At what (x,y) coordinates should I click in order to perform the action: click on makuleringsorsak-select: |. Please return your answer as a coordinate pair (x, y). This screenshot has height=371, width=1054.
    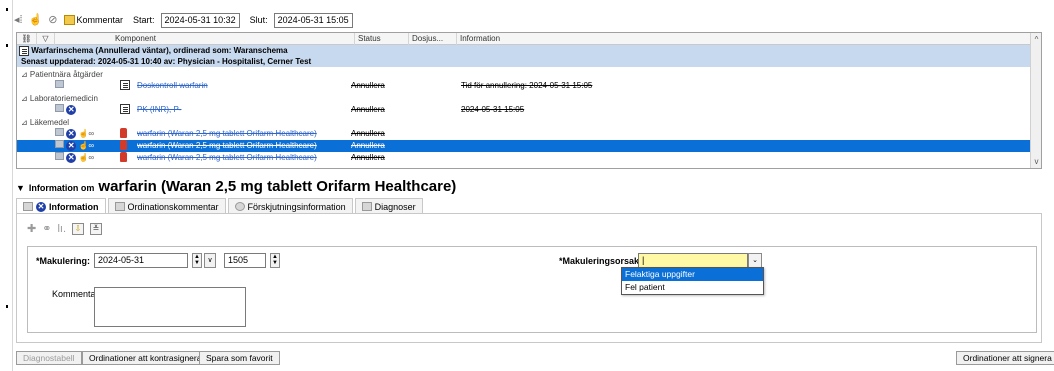
    Looking at the image, I should click on (693, 260).